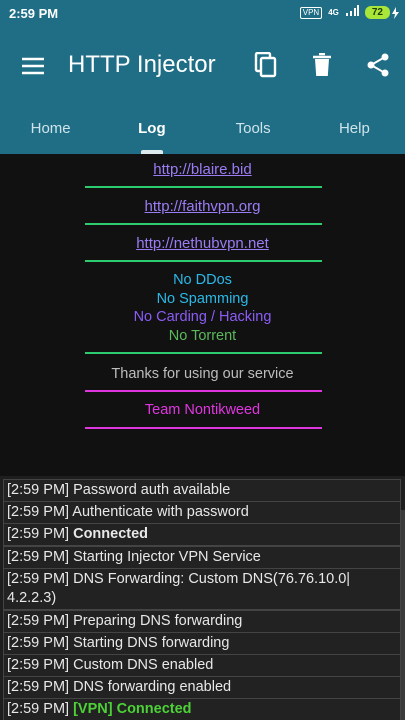 This screenshot has height=720, width=405. I want to click on tab-tools-label: Tools, so click(253, 128).